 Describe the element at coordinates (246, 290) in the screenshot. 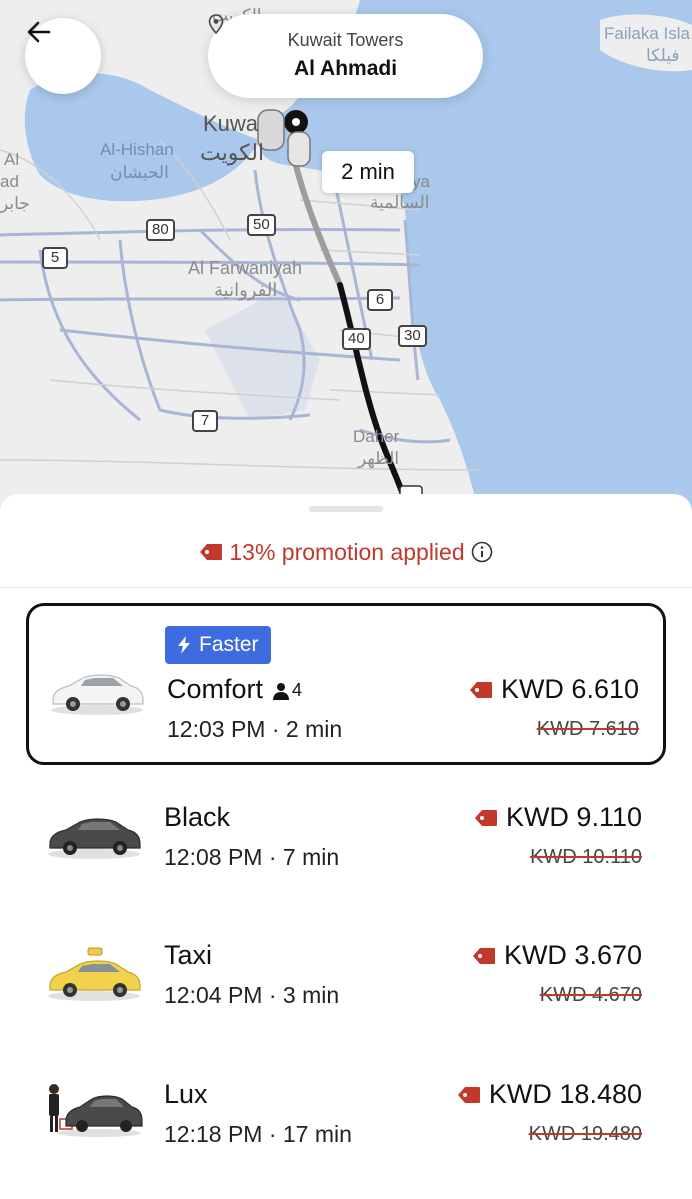

I see `map-label-farwaniyah-ar: الفروانية` at that location.